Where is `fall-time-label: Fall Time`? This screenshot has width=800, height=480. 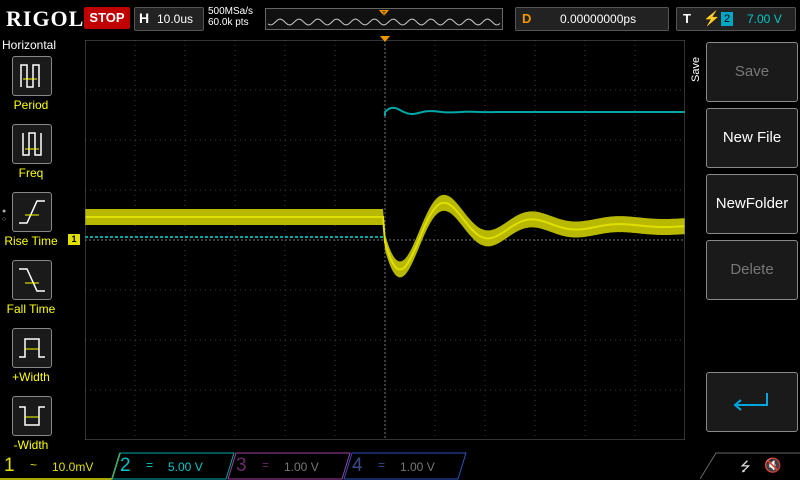 fall-time-label: Fall Time is located at coordinates (31, 309).